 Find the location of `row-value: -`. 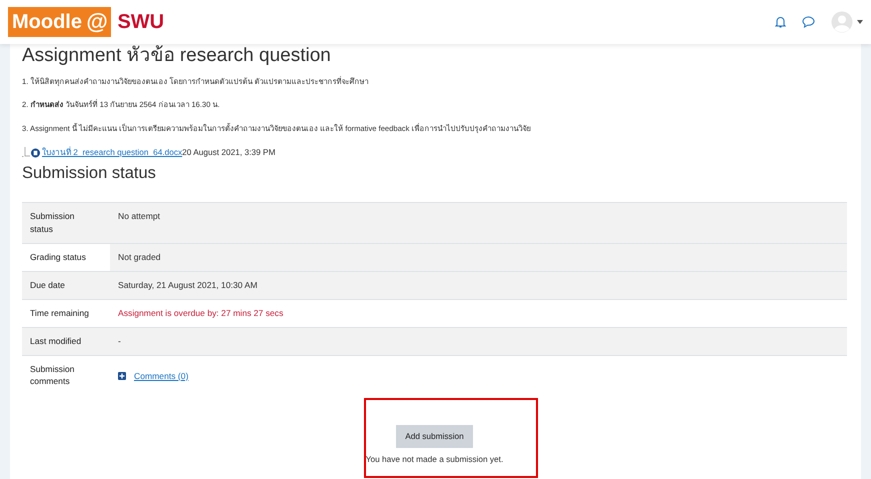

row-value: - is located at coordinates (119, 341).